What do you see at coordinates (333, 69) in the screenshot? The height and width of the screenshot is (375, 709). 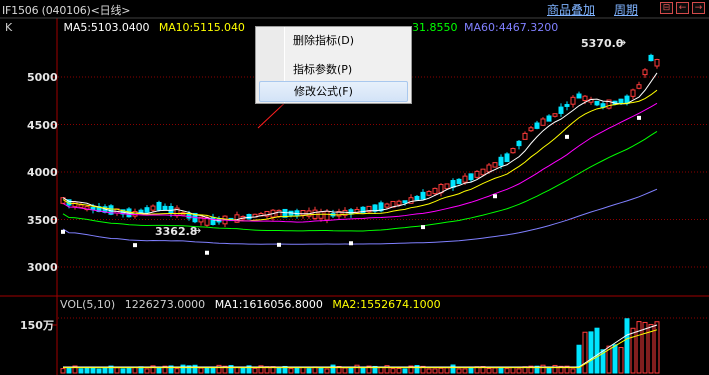 I see `menu-item-indicator-params: 指标参数(P)` at bounding box center [333, 69].